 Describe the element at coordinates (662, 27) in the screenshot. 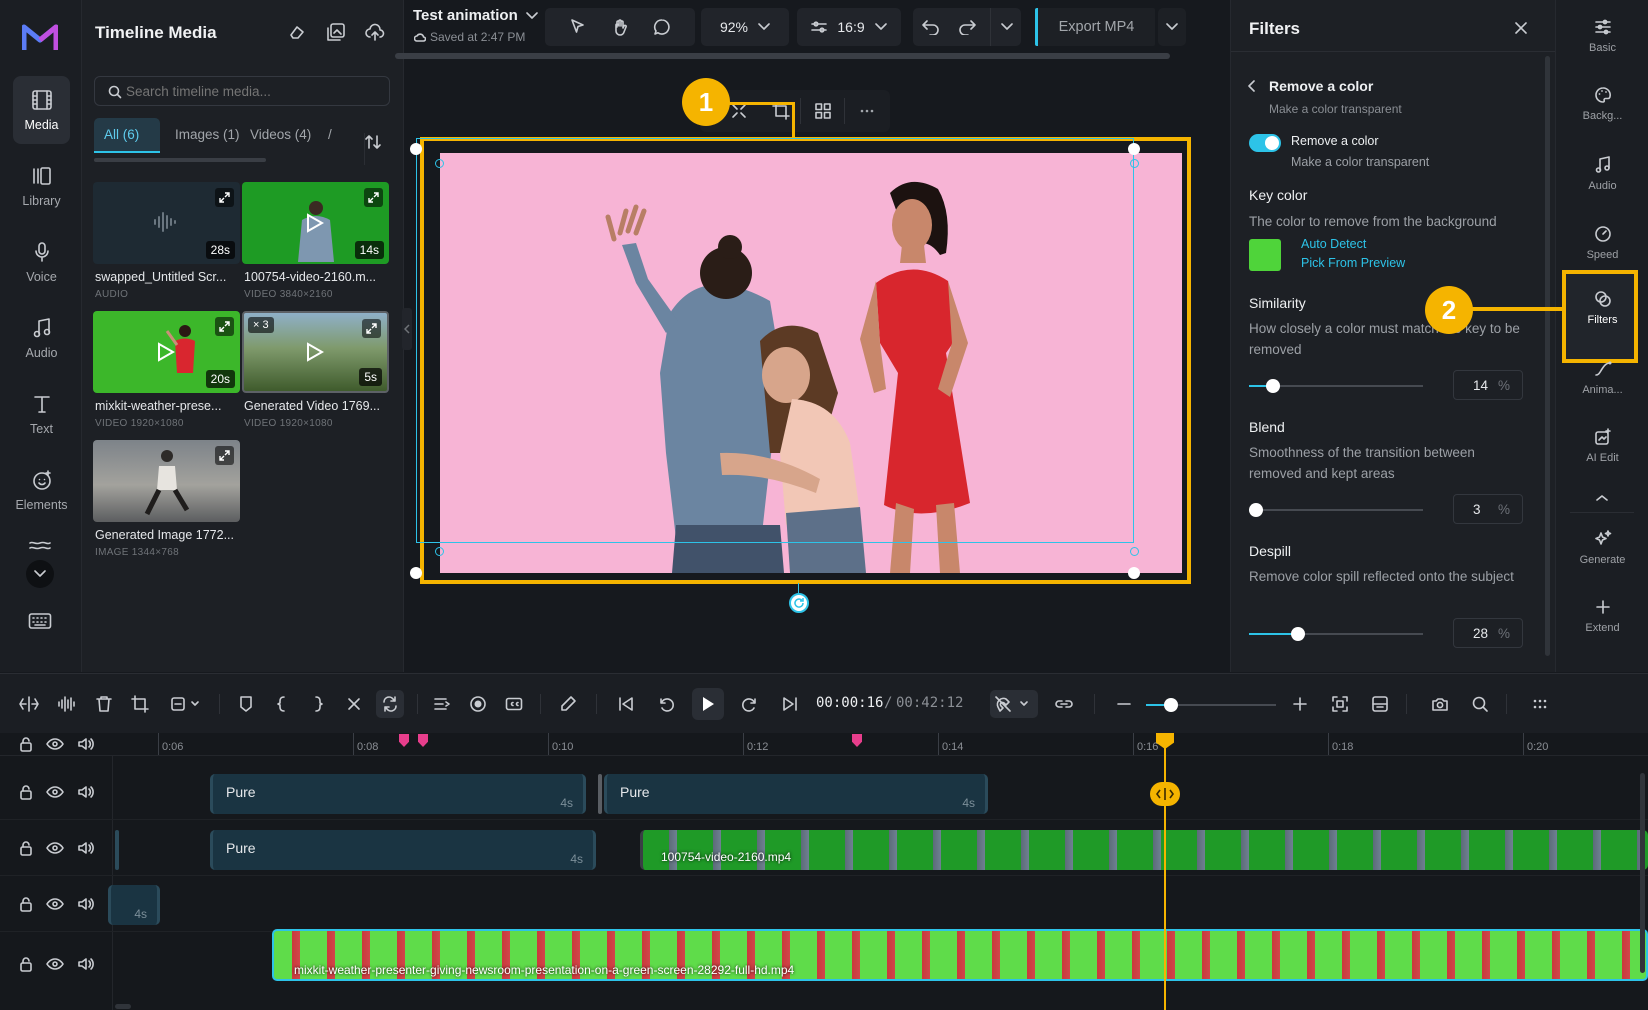

I see `comment-icon` at that location.